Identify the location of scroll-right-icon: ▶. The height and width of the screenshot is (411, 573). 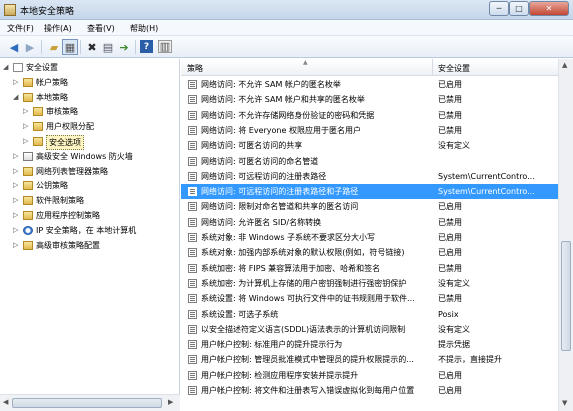
(170, 402).